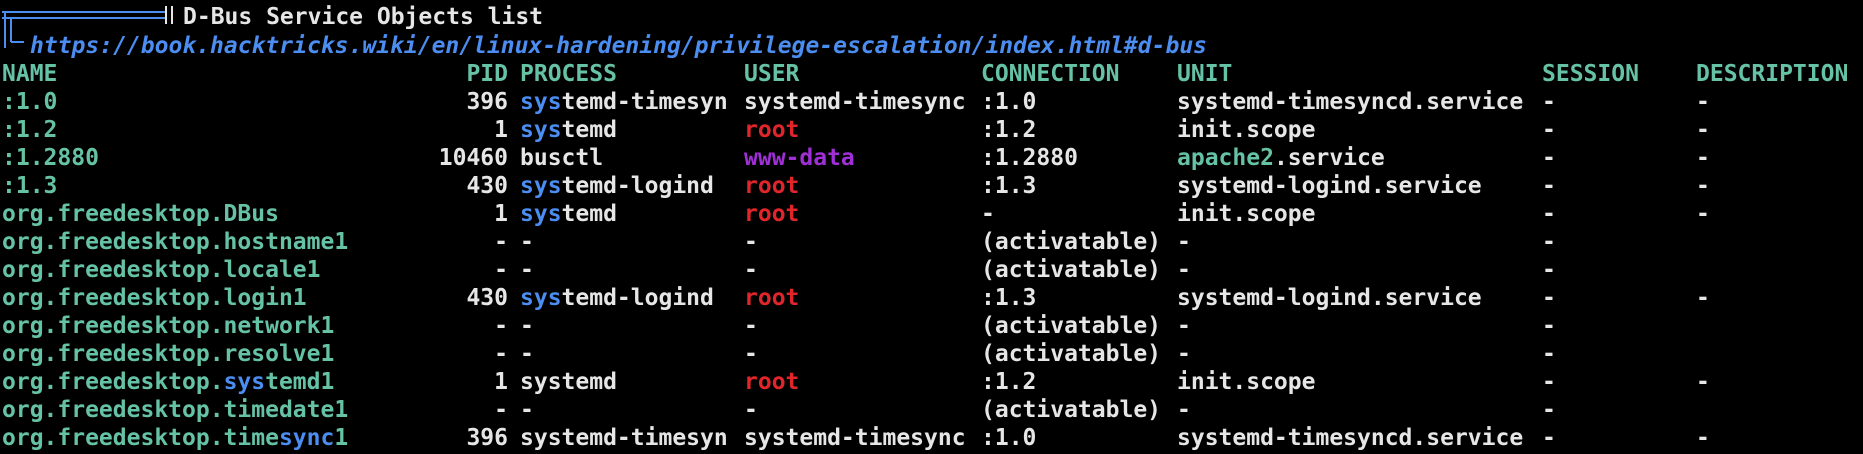 The image size is (1863, 454). I want to click on connection-cell: -, so click(988, 214).